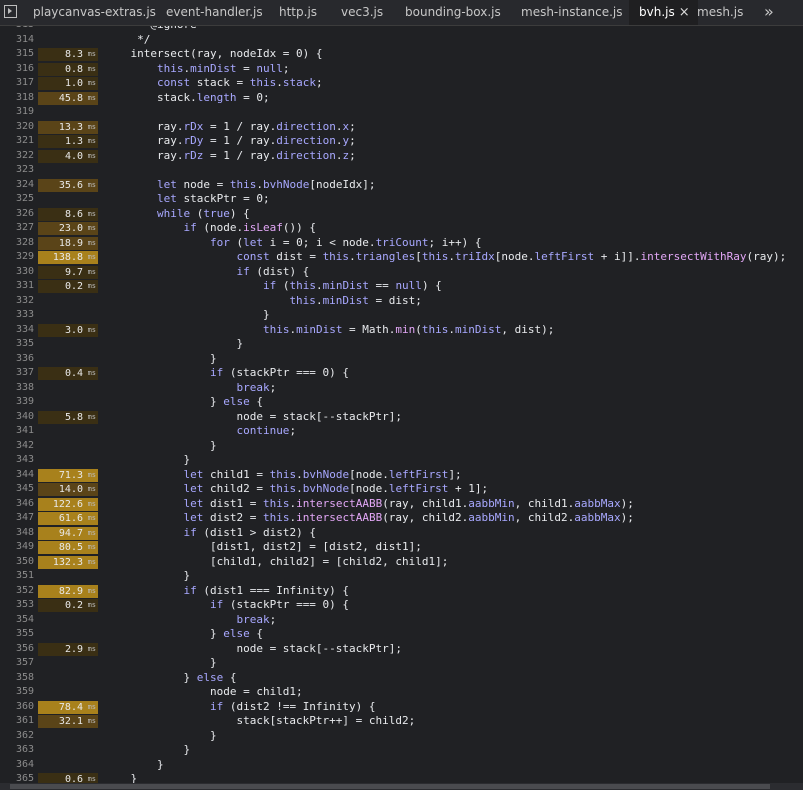 This screenshot has height=790, width=803. Describe the element at coordinates (262, 301) in the screenshot. I see `code-text: this.minDist = dist;` at that location.